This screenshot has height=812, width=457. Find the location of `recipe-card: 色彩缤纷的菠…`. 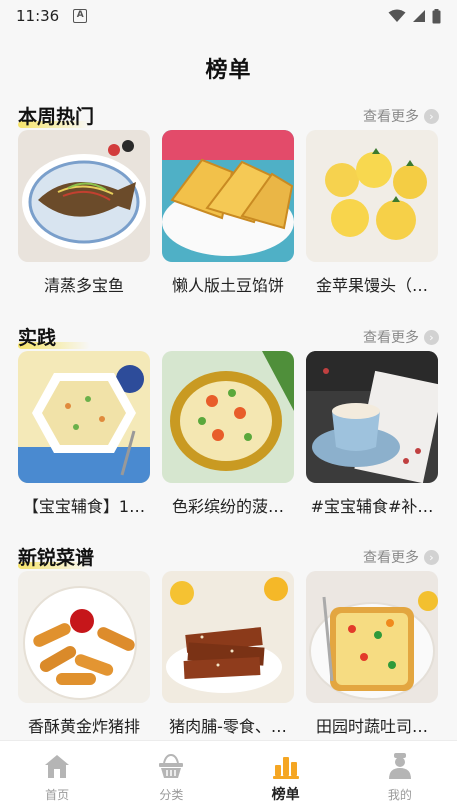

recipe-card: 色彩缤纷的菠… is located at coordinates (228, 434).